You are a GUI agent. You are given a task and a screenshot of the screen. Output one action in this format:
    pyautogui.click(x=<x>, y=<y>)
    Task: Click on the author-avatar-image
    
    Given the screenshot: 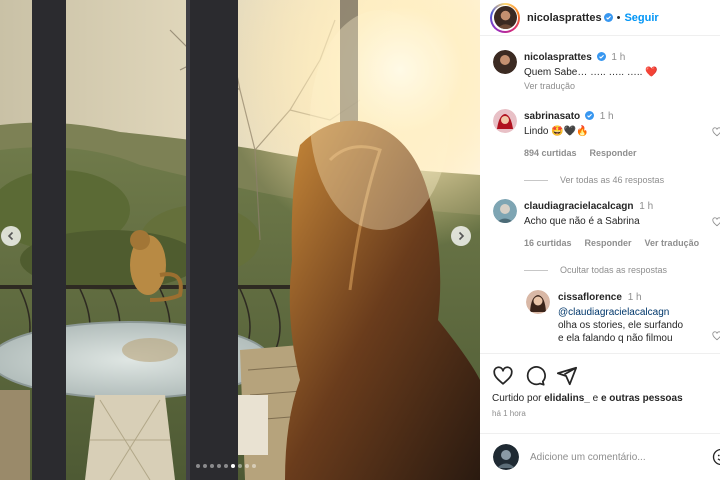 What is the action you would take?
    pyautogui.click(x=505, y=17)
    